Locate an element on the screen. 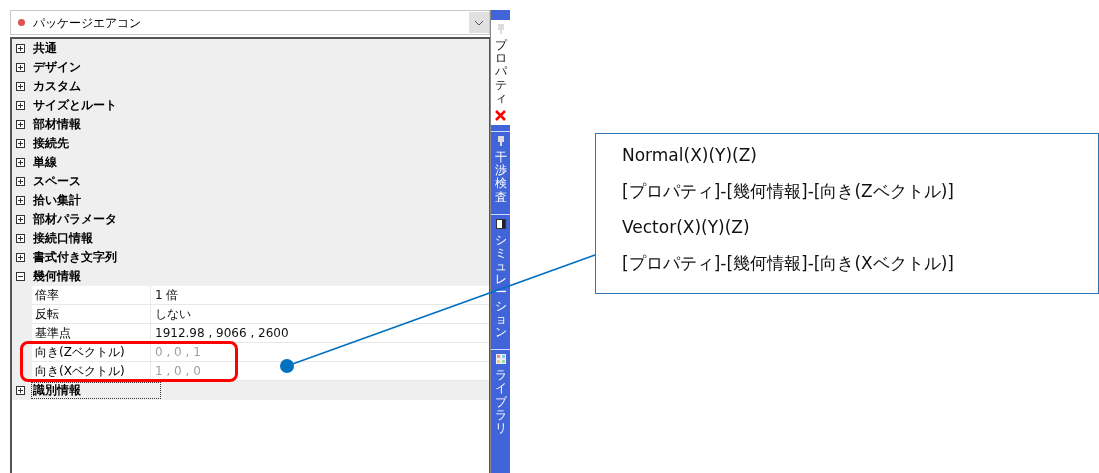 Image resolution: width=1099 pixels, height=473 pixels. property-value: 1912.98 , 9066 , 2600 is located at coordinates (320, 333).